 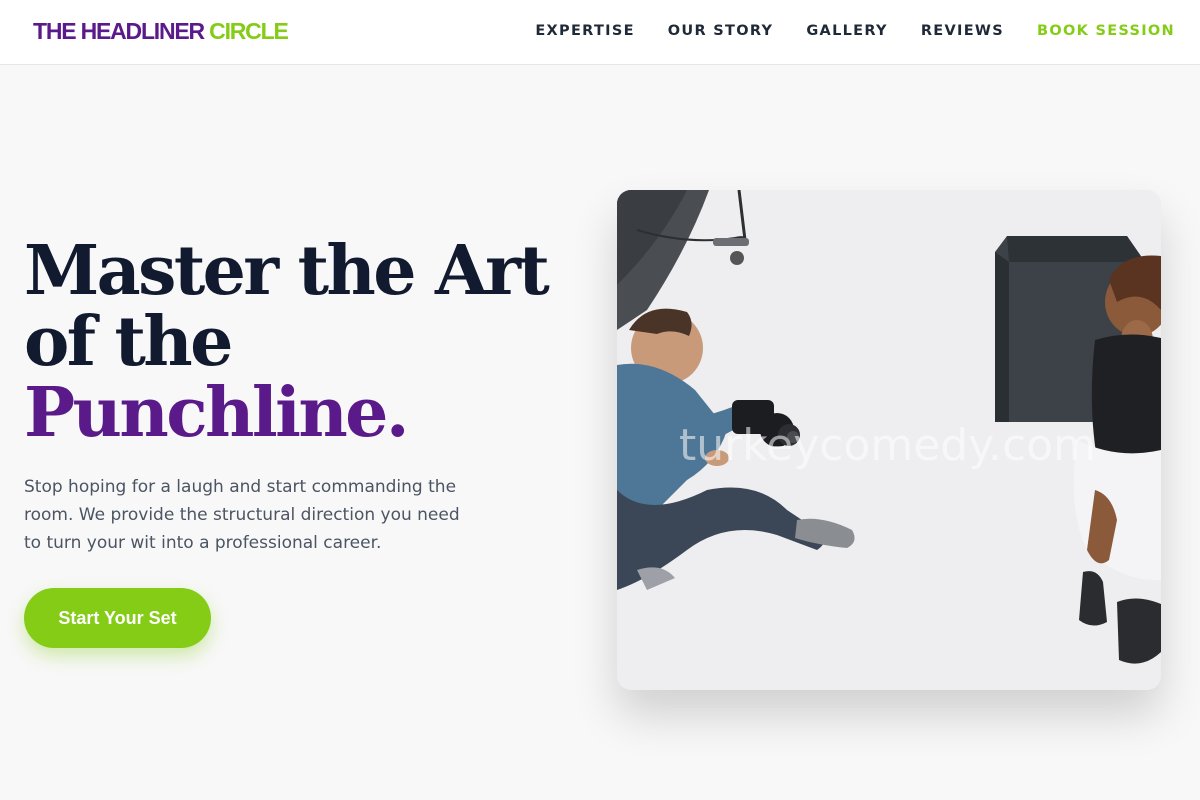 I want to click on logo-text-accent: CIRCLE, so click(x=249, y=31).